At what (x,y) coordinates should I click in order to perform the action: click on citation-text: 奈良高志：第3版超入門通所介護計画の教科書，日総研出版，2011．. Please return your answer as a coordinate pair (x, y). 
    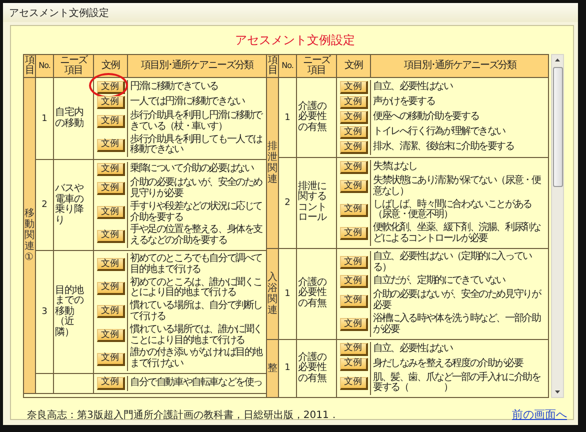
    Looking at the image, I should click on (183, 415).